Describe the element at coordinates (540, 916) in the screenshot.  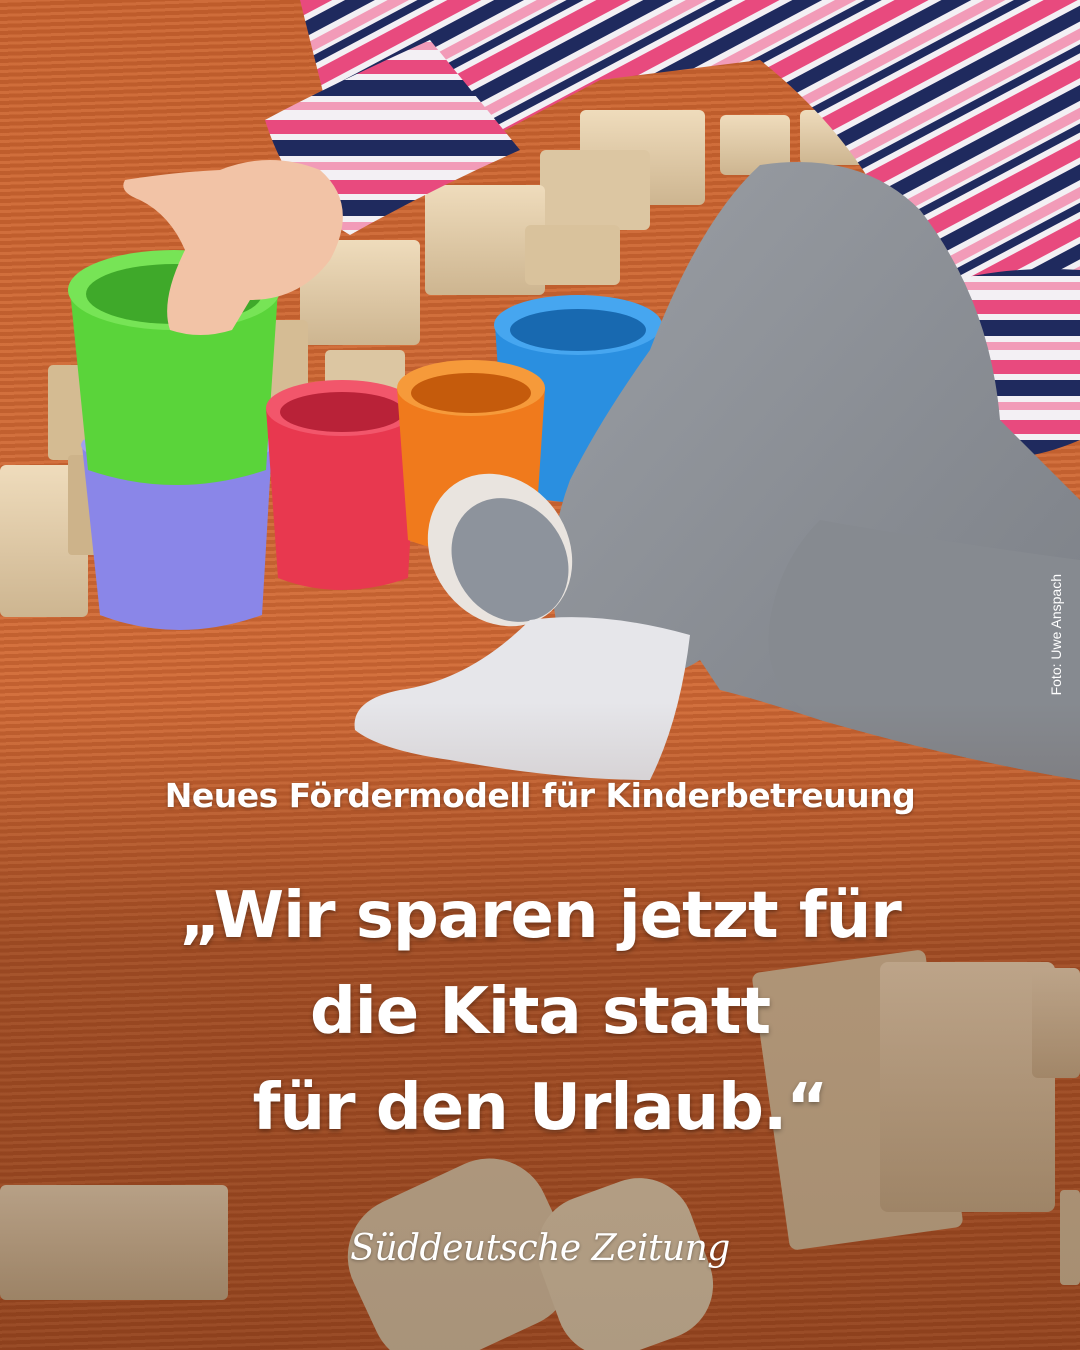
I see `headline-line: „Wir sparen jetzt für` at that location.